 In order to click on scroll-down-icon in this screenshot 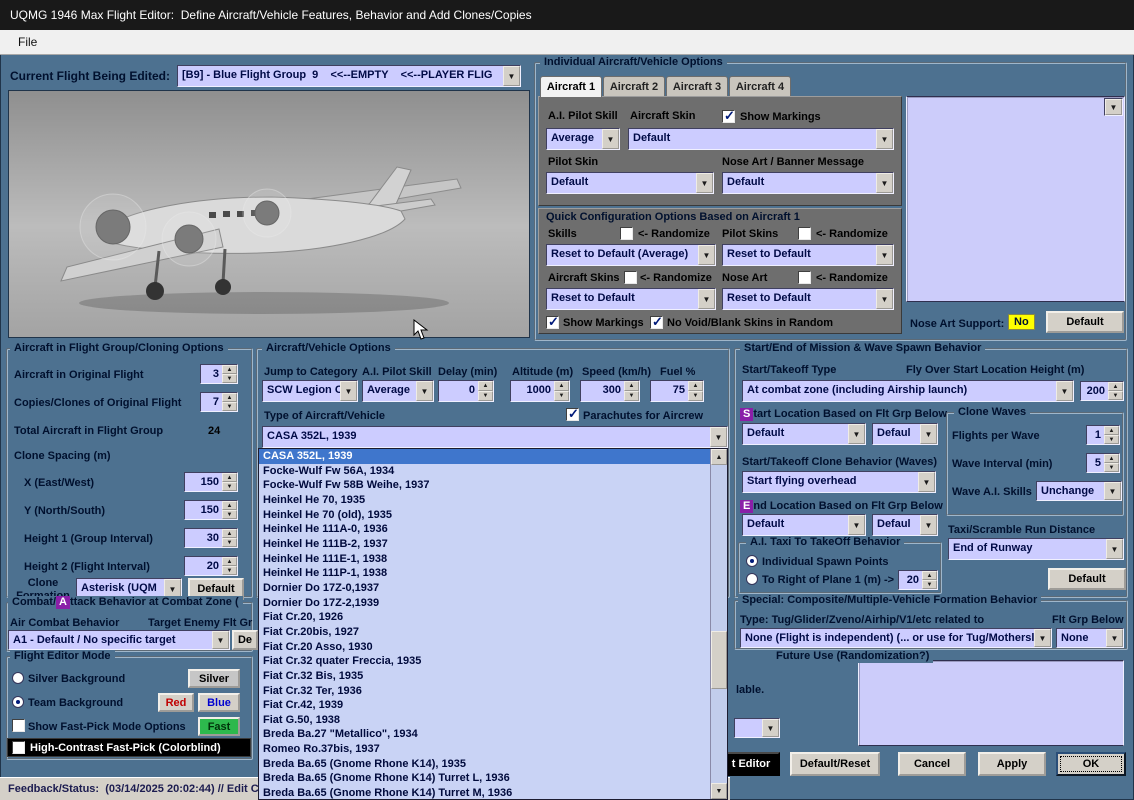, I will do `click(719, 791)`.